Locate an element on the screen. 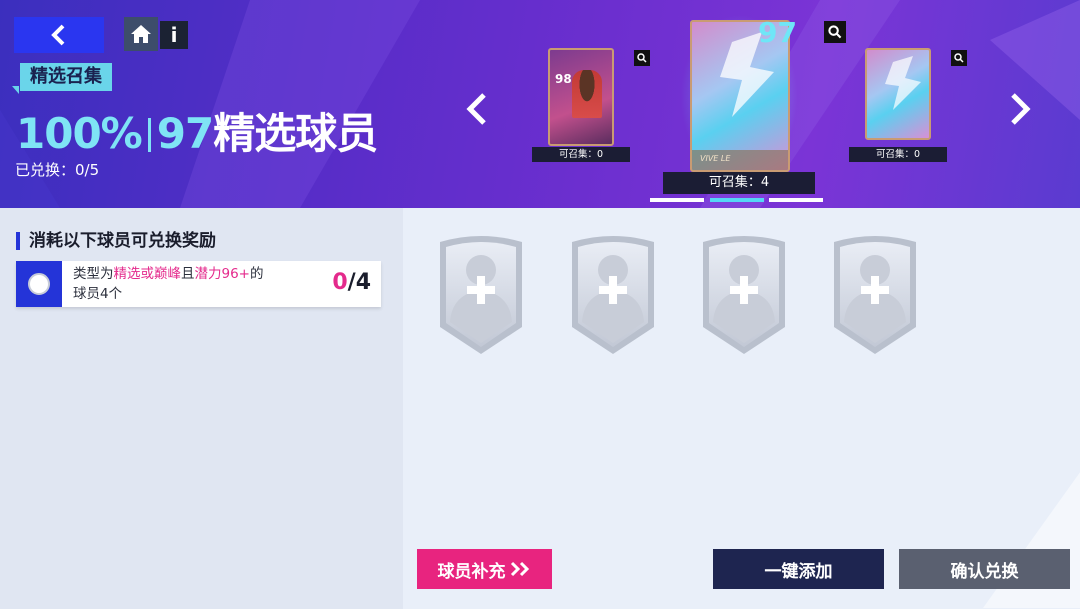 The height and width of the screenshot is (609, 1080). event-tag: 精选召集 is located at coordinates (66, 77).